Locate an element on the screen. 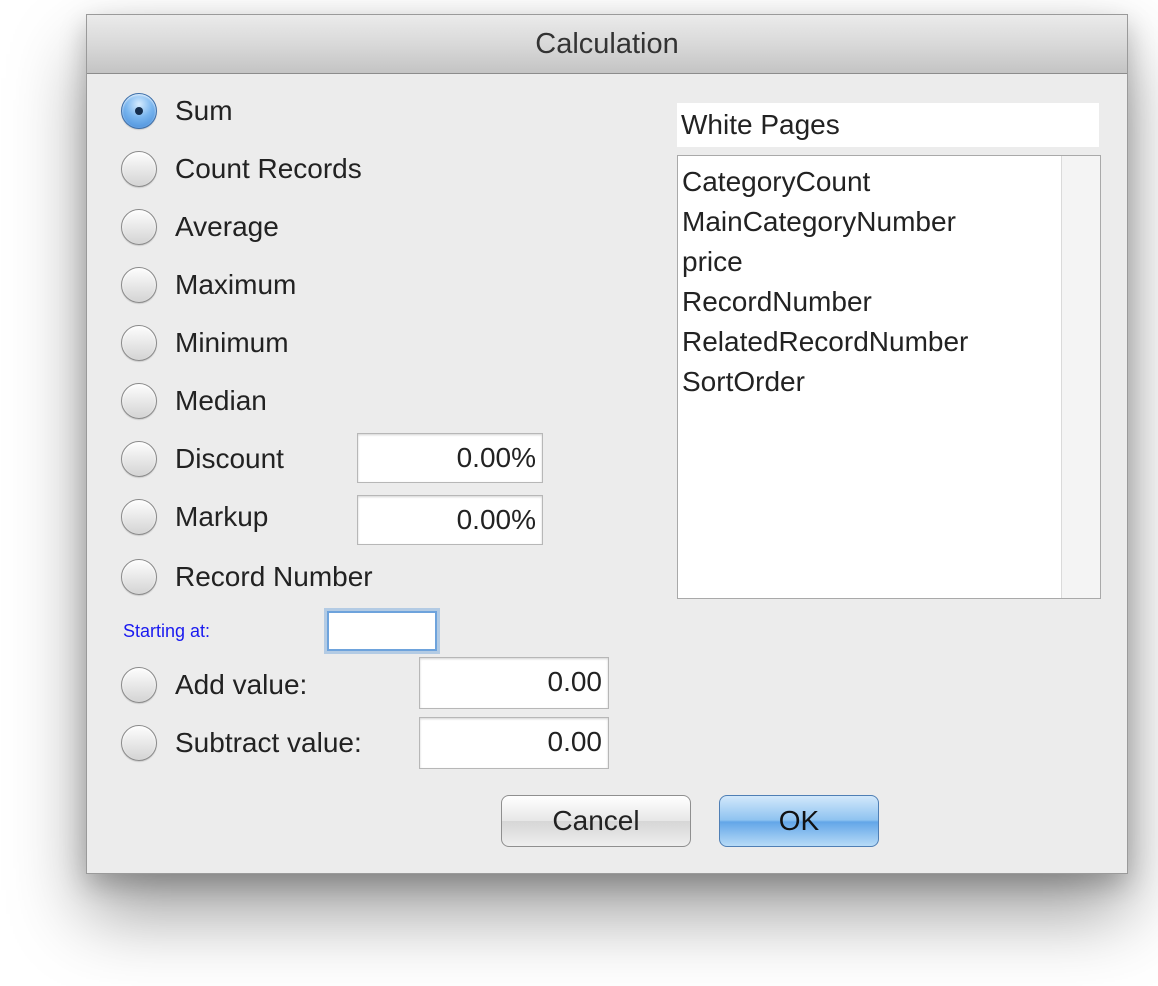 This screenshot has height=986, width=1158. radio-average is located at coordinates (139, 227).